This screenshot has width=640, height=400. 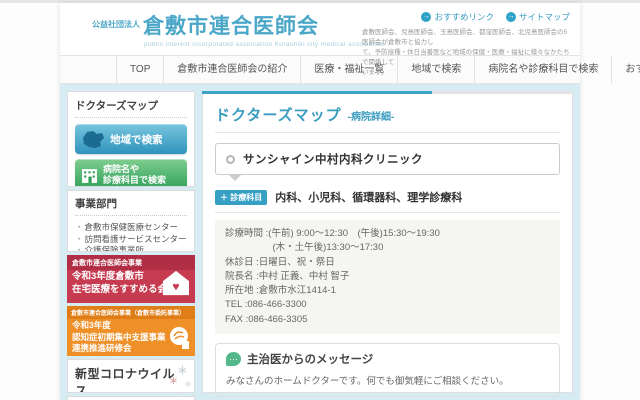 What do you see at coordinates (287, 276) in the screenshot?
I see `detail-line-director: 院長名 :中村 正義、中村 智子` at bounding box center [287, 276].